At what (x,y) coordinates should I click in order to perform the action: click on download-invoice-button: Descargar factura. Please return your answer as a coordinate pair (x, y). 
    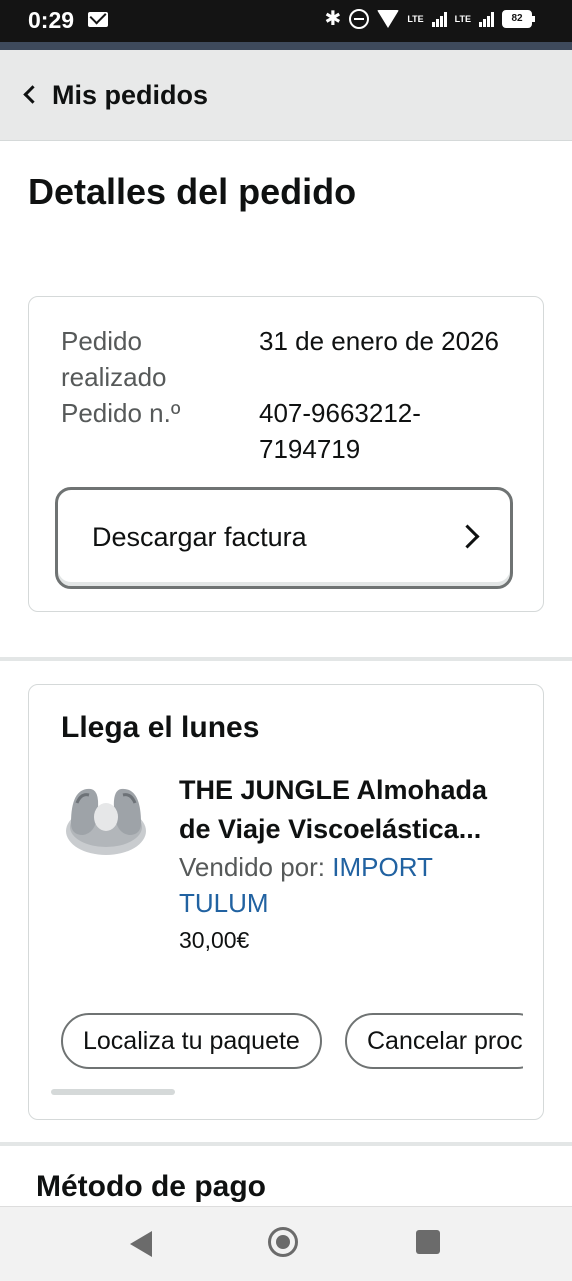
    Looking at the image, I should click on (284, 538).